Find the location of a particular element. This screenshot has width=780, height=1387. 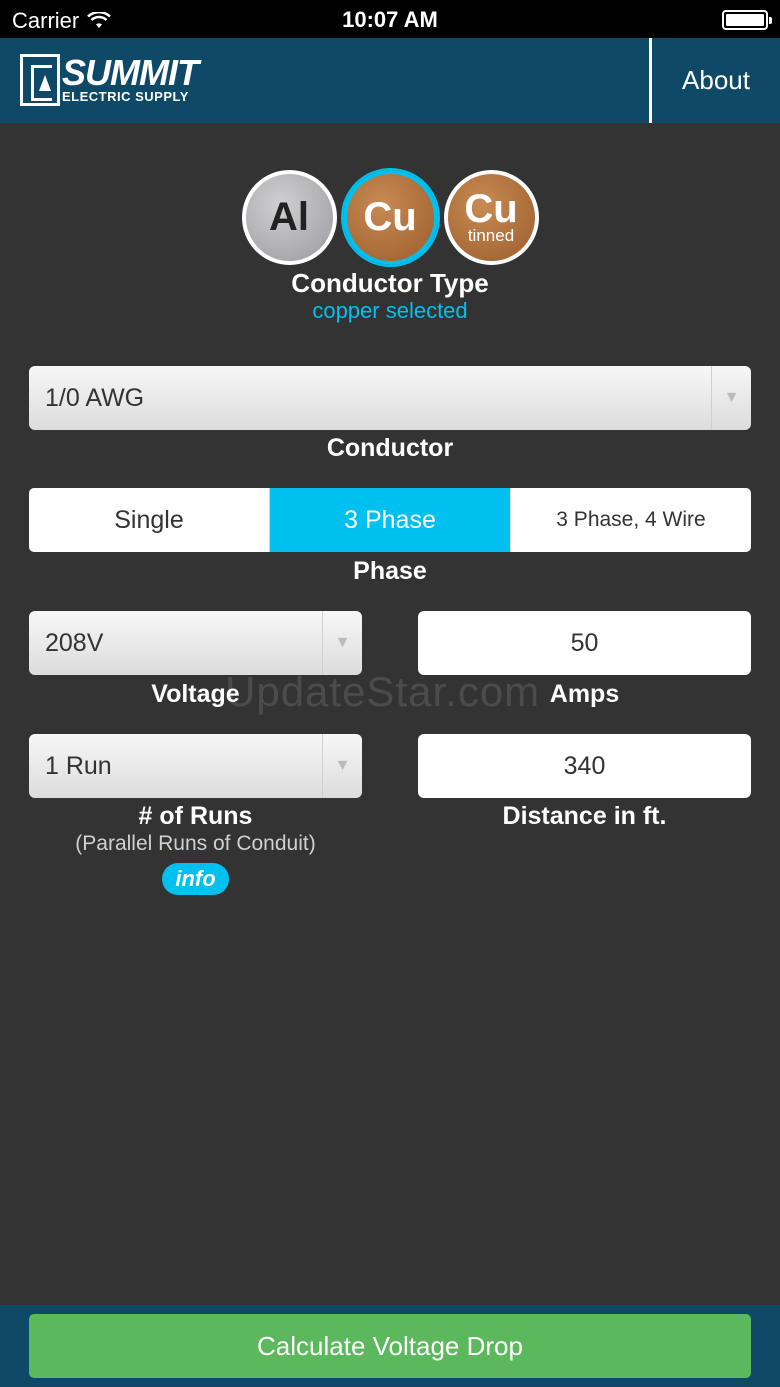

about-button: About is located at coordinates (716, 80).